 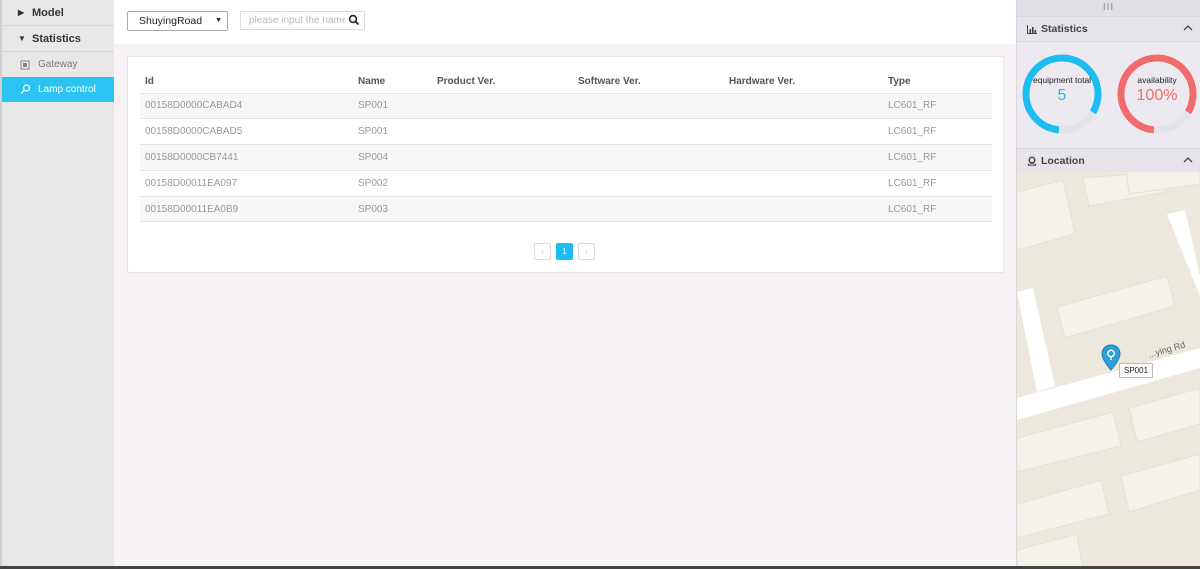 I want to click on panel-drag-handle: III, so click(x=1108, y=8).